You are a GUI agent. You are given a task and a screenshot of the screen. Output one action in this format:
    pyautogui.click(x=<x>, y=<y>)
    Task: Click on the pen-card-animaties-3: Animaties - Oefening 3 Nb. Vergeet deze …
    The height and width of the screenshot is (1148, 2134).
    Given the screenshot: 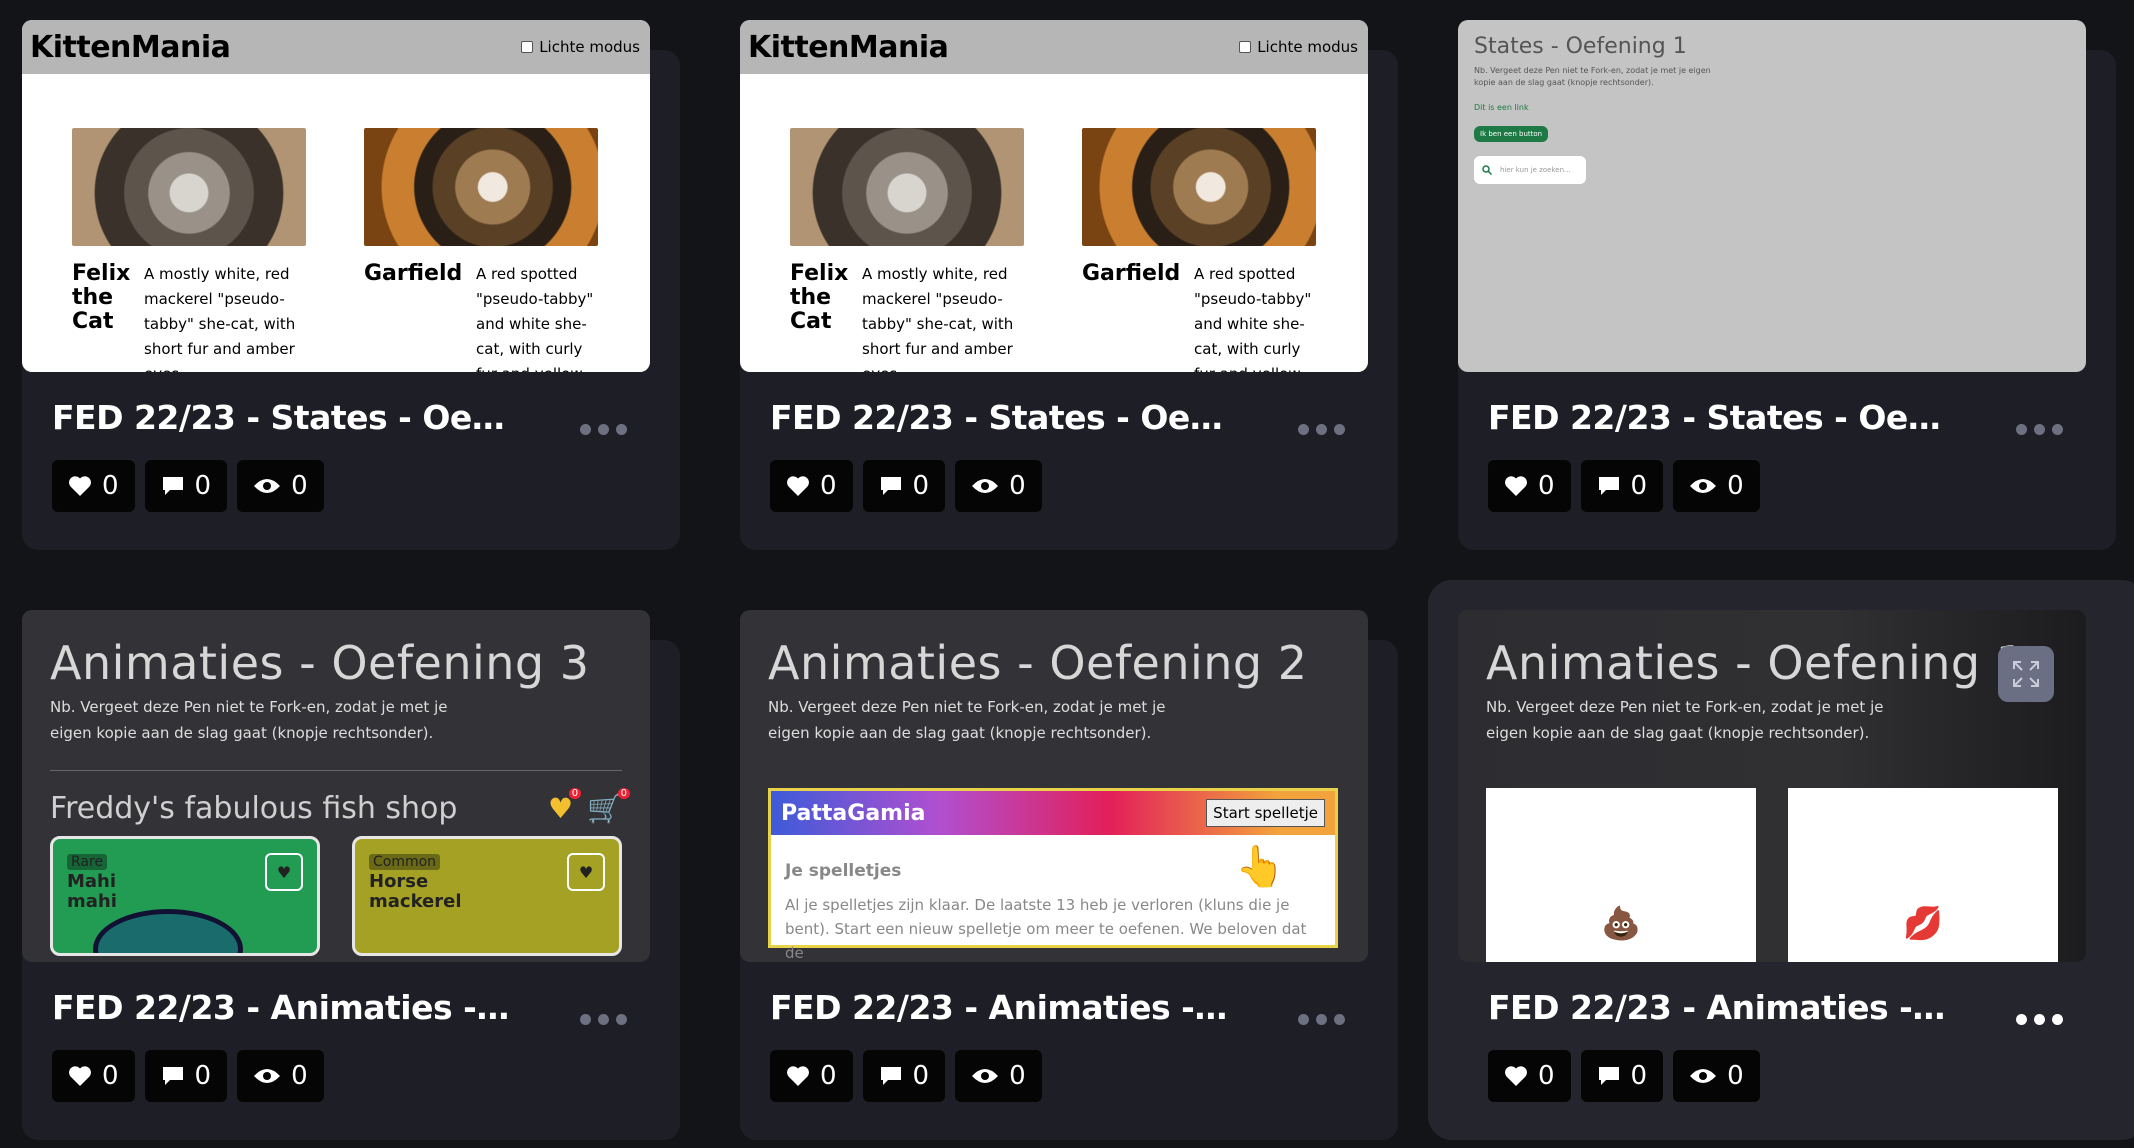 What is the action you would take?
    pyautogui.click(x=351, y=875)
    